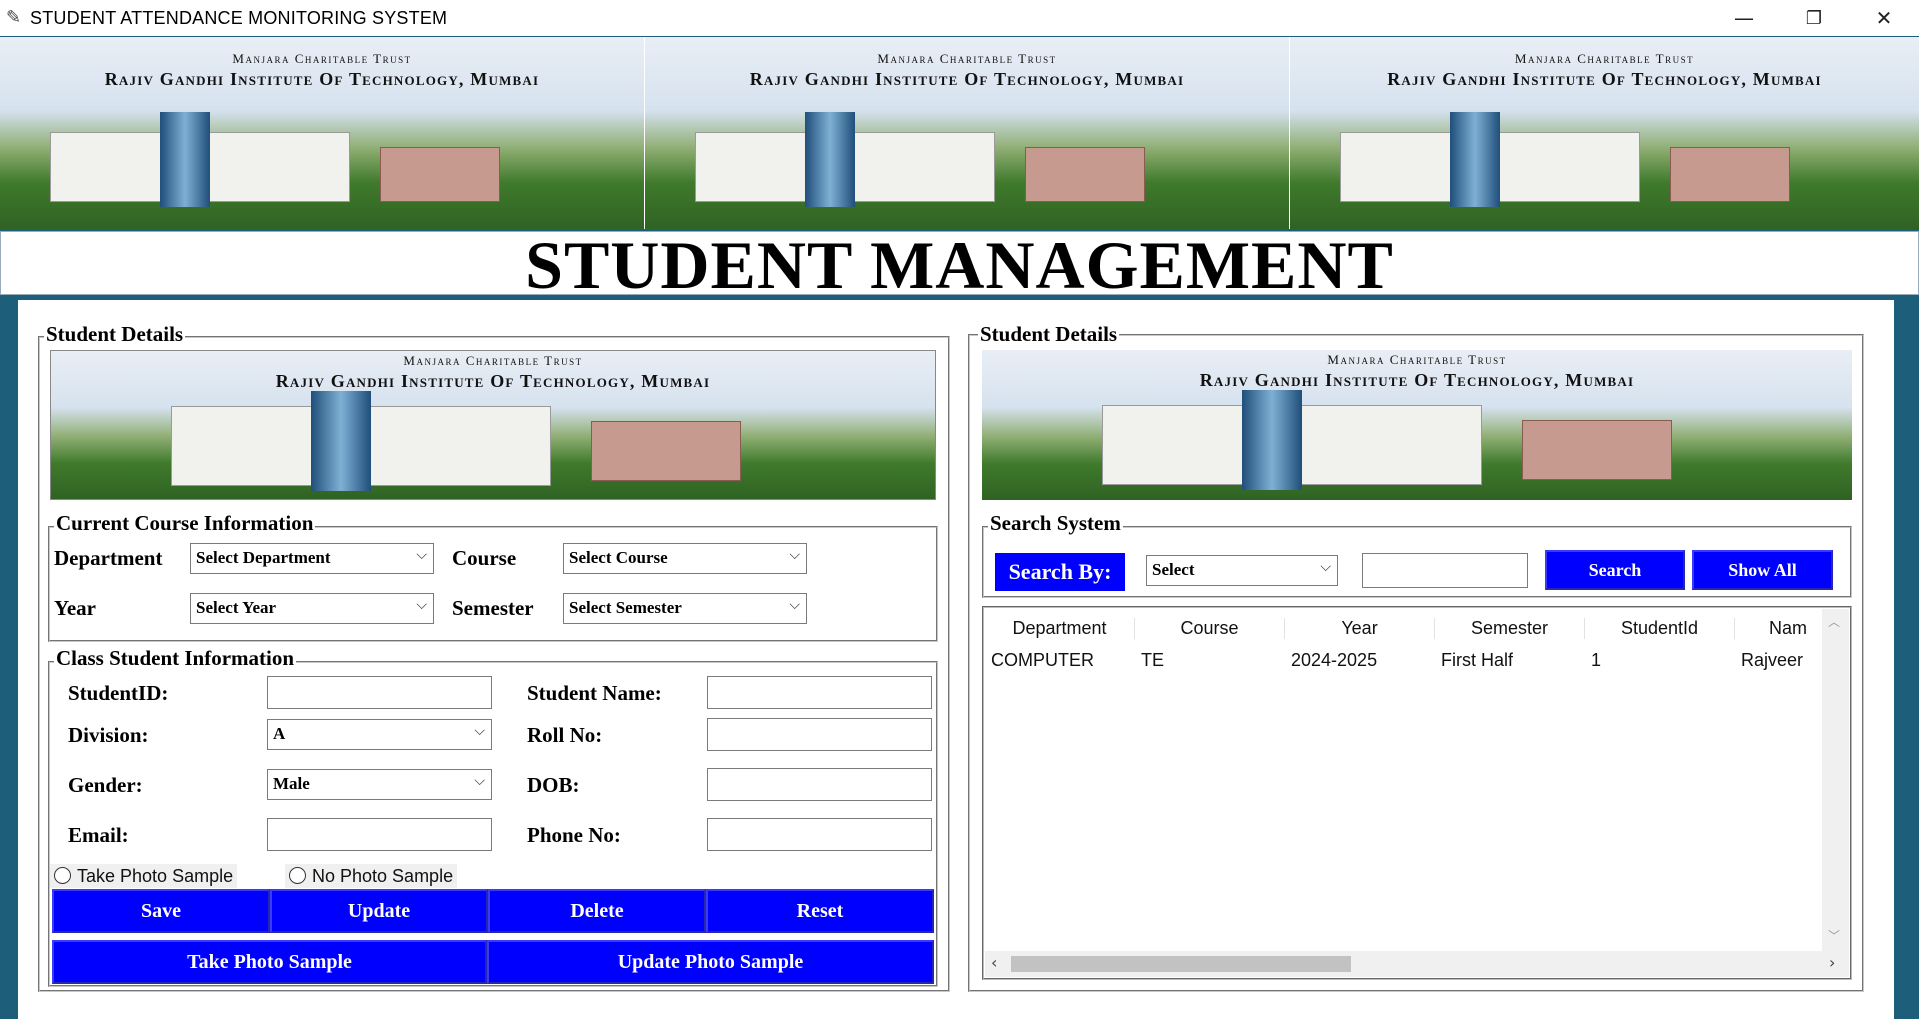 The height and width of the screenshot is (1019, 1919). Describe the element at coordinates (1510, 628) in the screenshot. I see `column-header: Semester` at that location.